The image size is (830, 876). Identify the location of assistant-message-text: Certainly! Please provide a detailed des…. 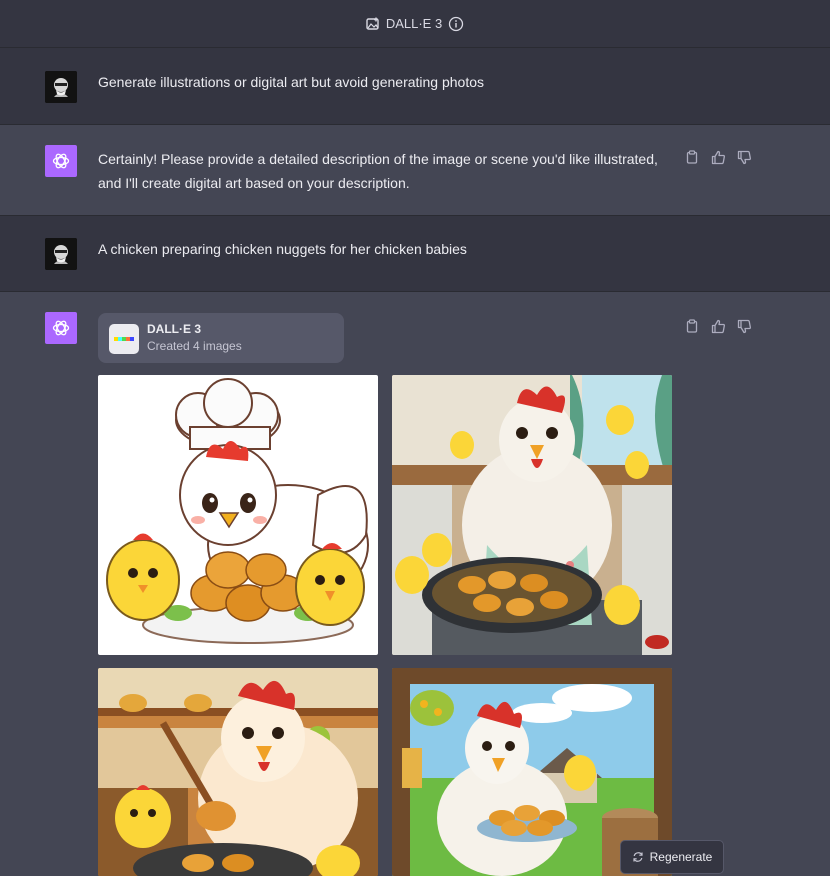
(378, 171).